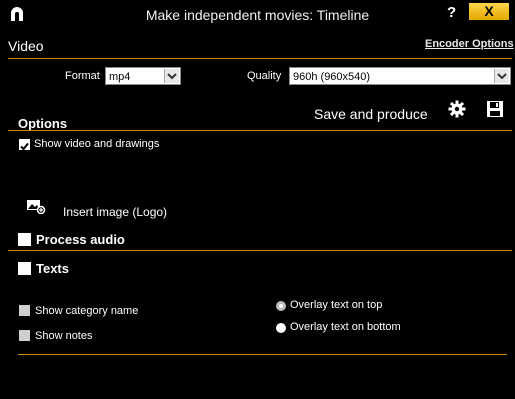 This screenshot has height=399, width=515. What do you see at coordinates (43, 123) in the screenshot?
I see `options-section-title: Options` at bounding box center [43, 123].